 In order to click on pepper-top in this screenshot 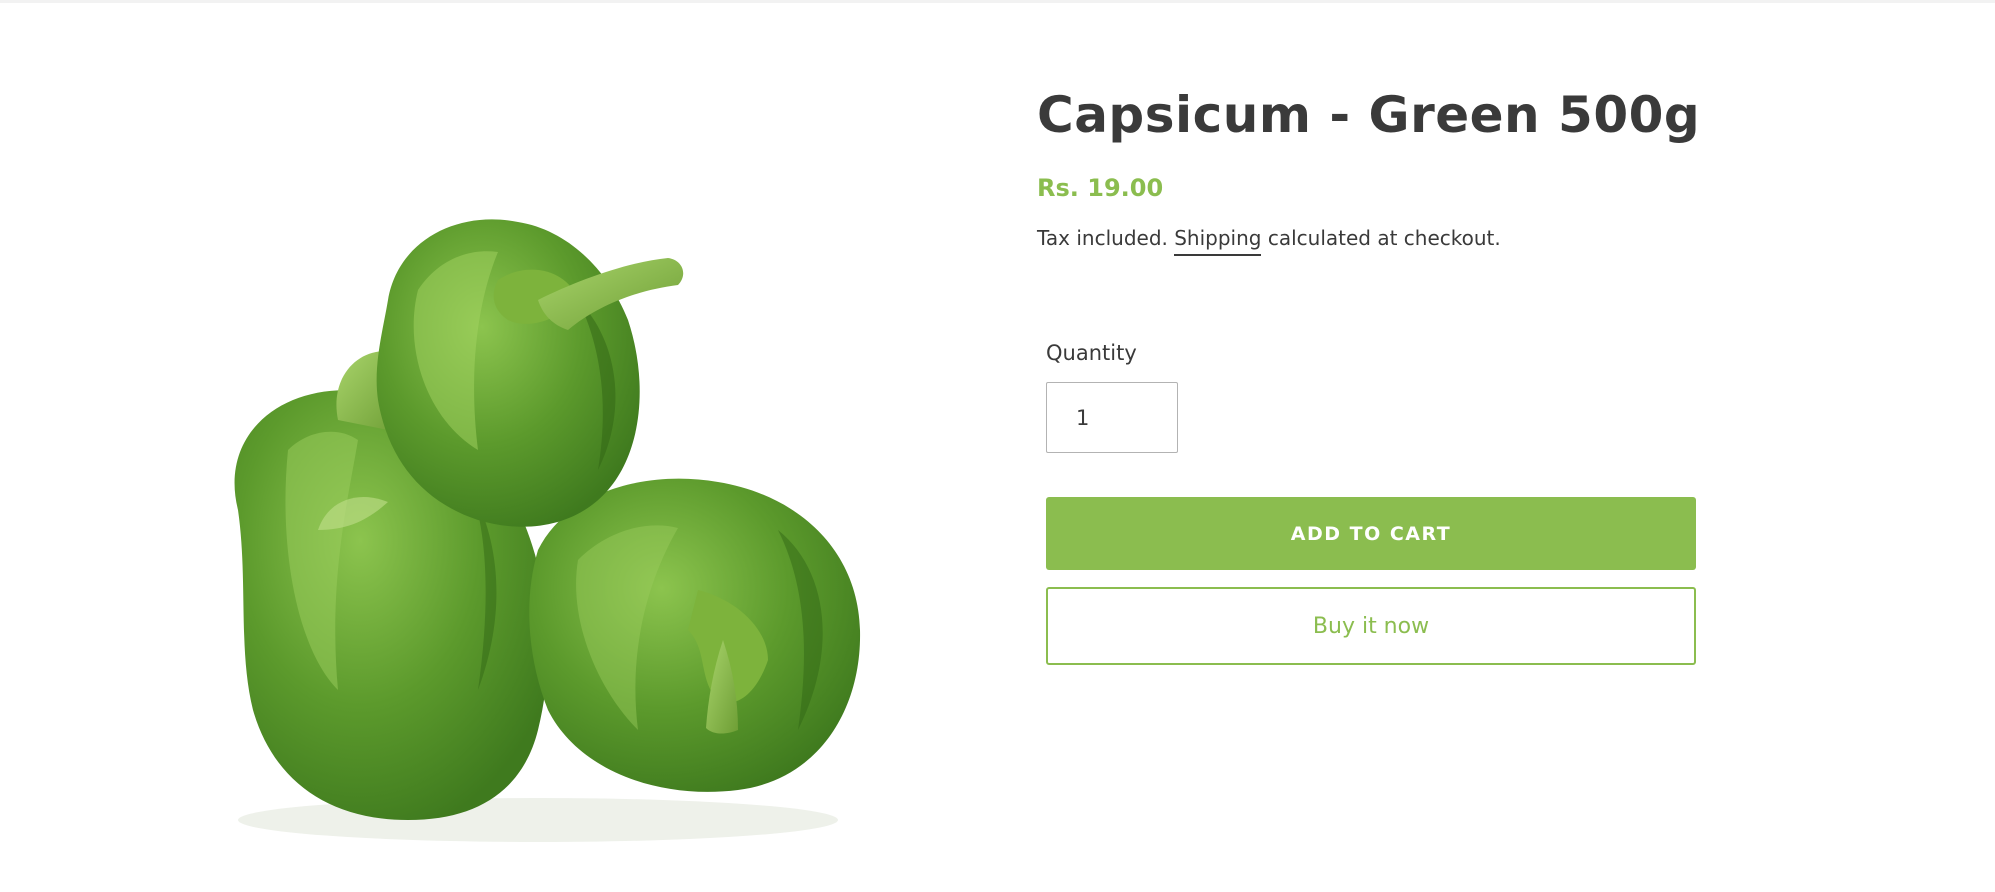, I will do `click(530, 373)`.